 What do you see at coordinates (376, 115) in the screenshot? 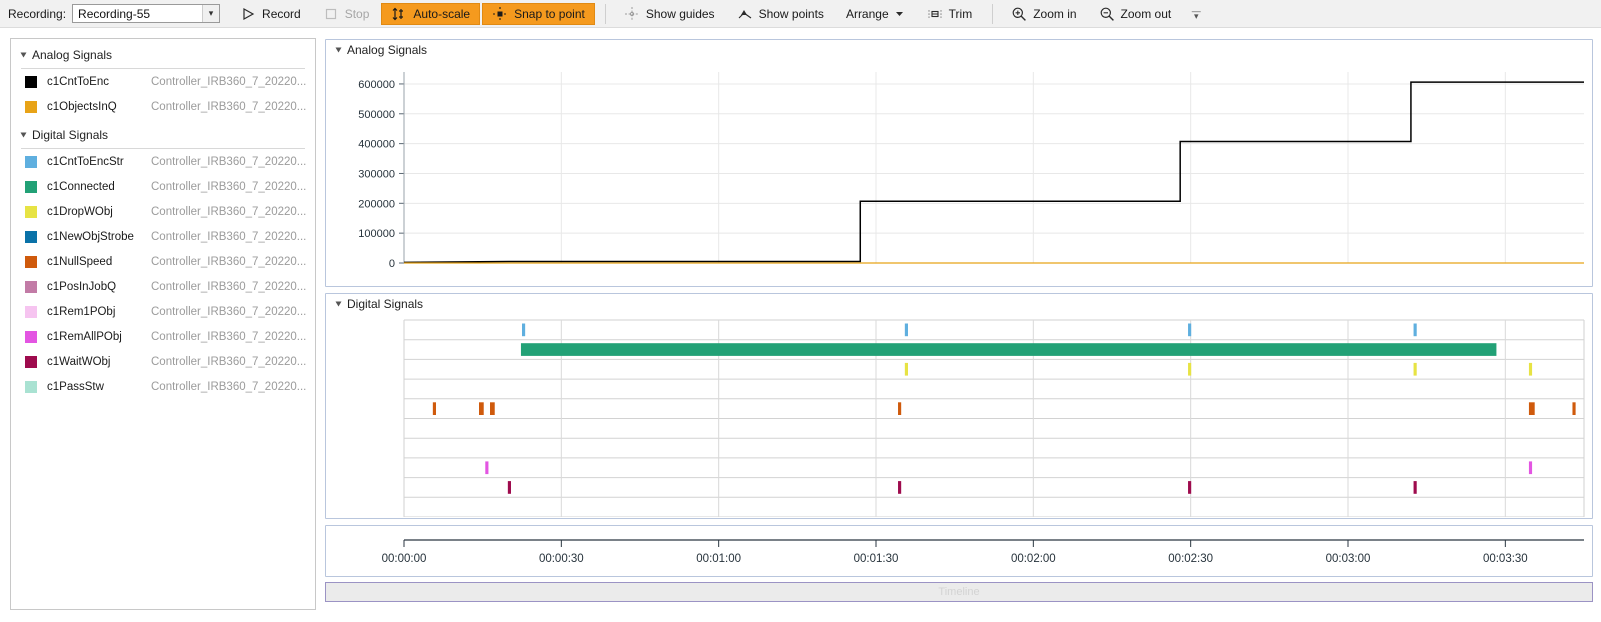
I see `analog-y-tick-label: 500000` at bounding box center [376, 115].